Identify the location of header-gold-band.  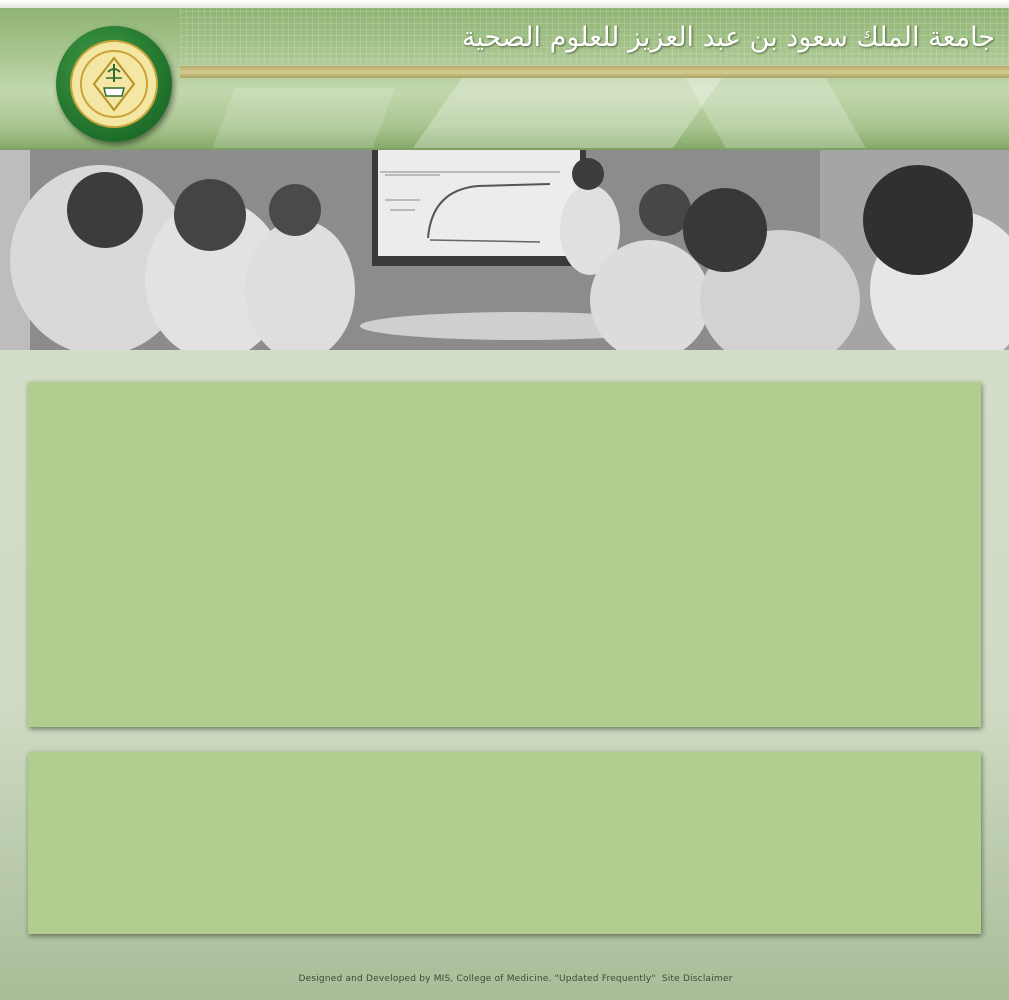
(594, 72).